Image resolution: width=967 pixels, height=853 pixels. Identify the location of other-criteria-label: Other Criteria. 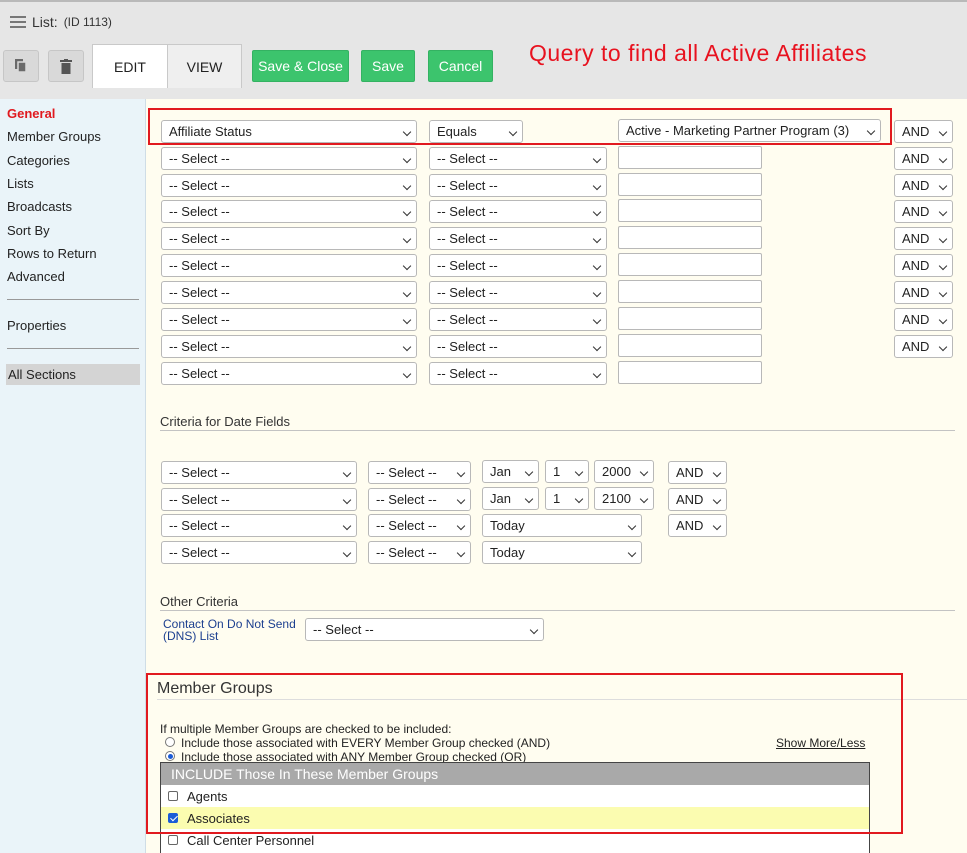
(199, 601).